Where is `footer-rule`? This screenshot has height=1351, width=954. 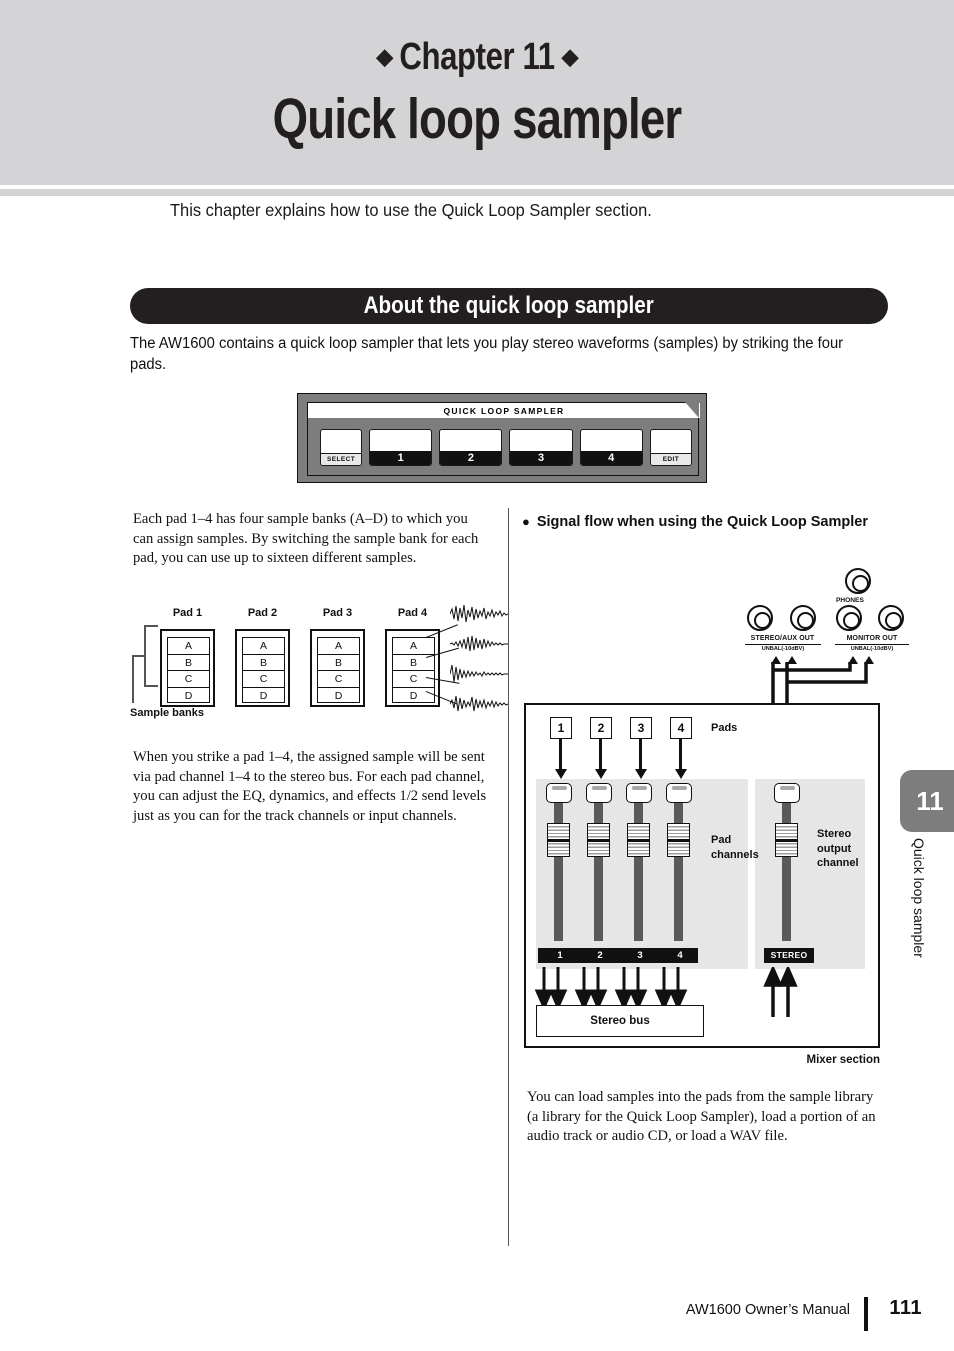 footer-rule is located at coordinates (866, 1314).